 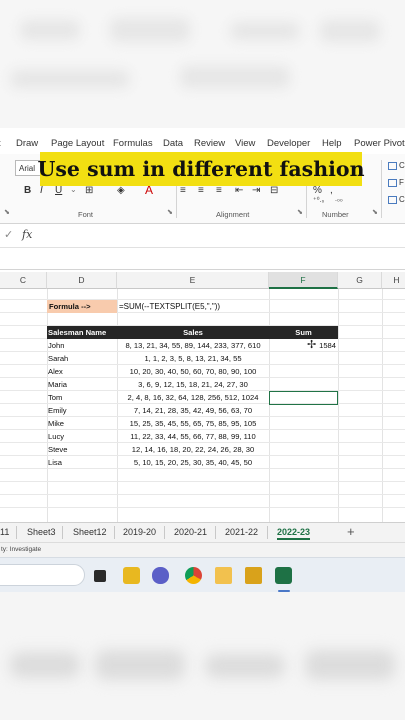 I want to click on sales-cell: 15, 25, 35, 45, 55, 65, 75, 85, 95, 105, so click(x=193, y=423).